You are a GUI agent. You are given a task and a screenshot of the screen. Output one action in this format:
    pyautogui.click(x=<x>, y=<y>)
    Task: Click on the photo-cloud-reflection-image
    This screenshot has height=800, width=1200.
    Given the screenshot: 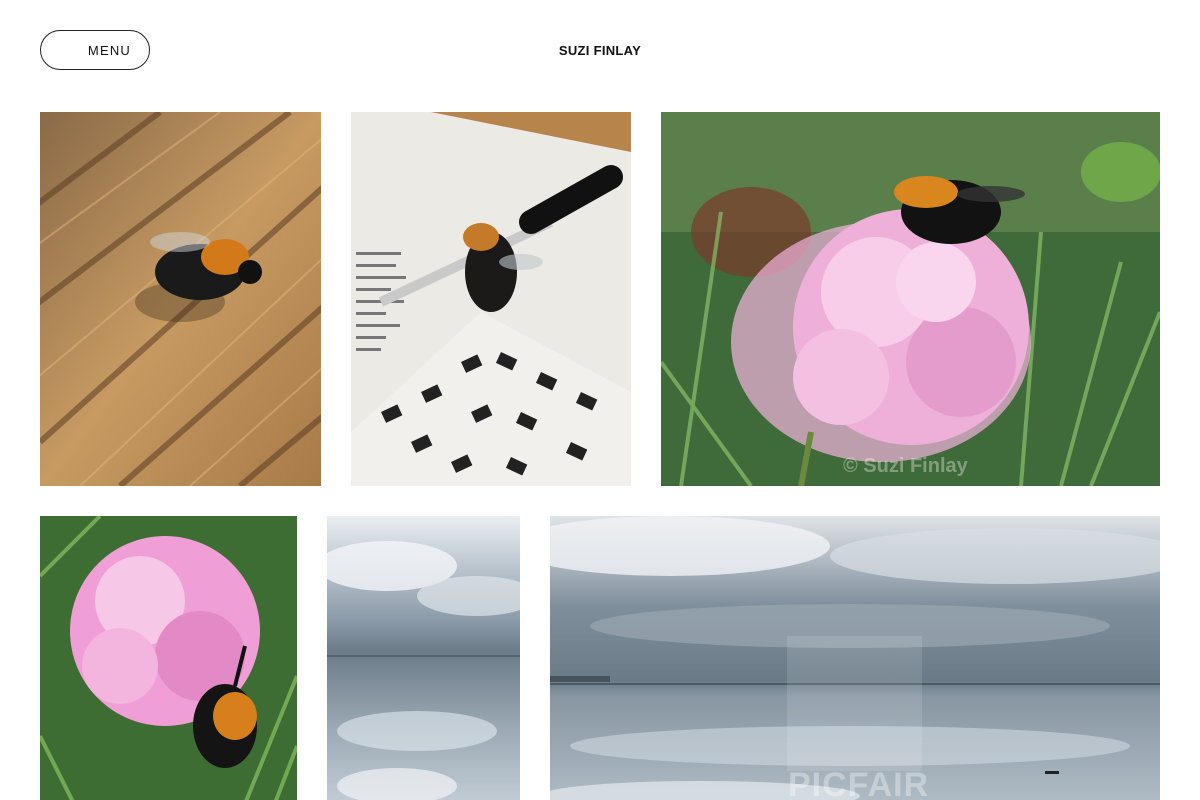 What is the action you would take?
    pyautogui.click(x=423, y=658)
    